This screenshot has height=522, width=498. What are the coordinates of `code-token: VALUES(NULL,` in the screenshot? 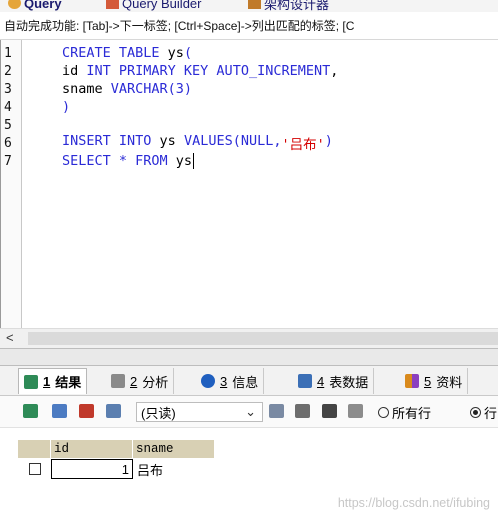 It's located at (232, 141).